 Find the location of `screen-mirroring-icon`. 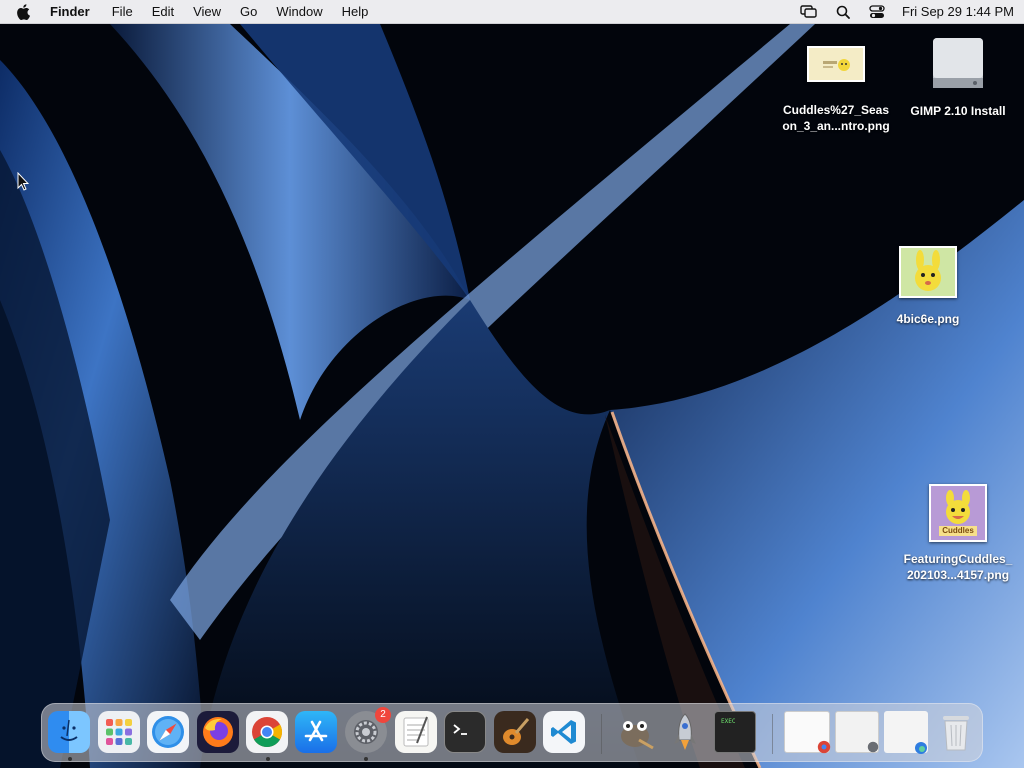

screen-mirroring-icon is located at coordinates (809, 12).